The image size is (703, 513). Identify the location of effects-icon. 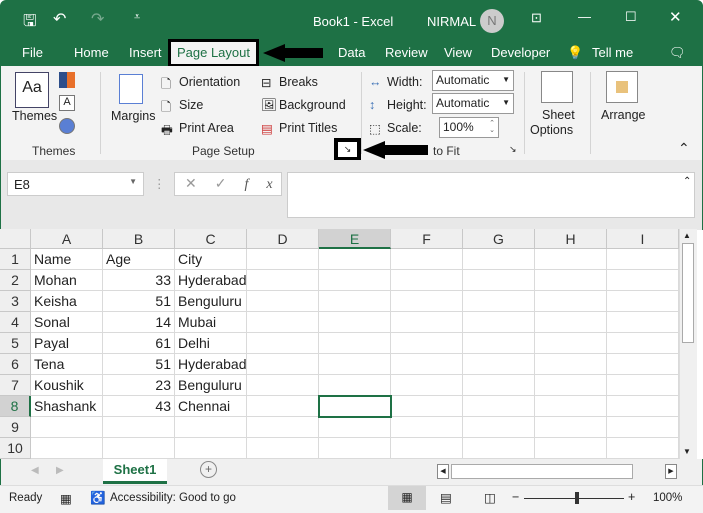
(67, 126).